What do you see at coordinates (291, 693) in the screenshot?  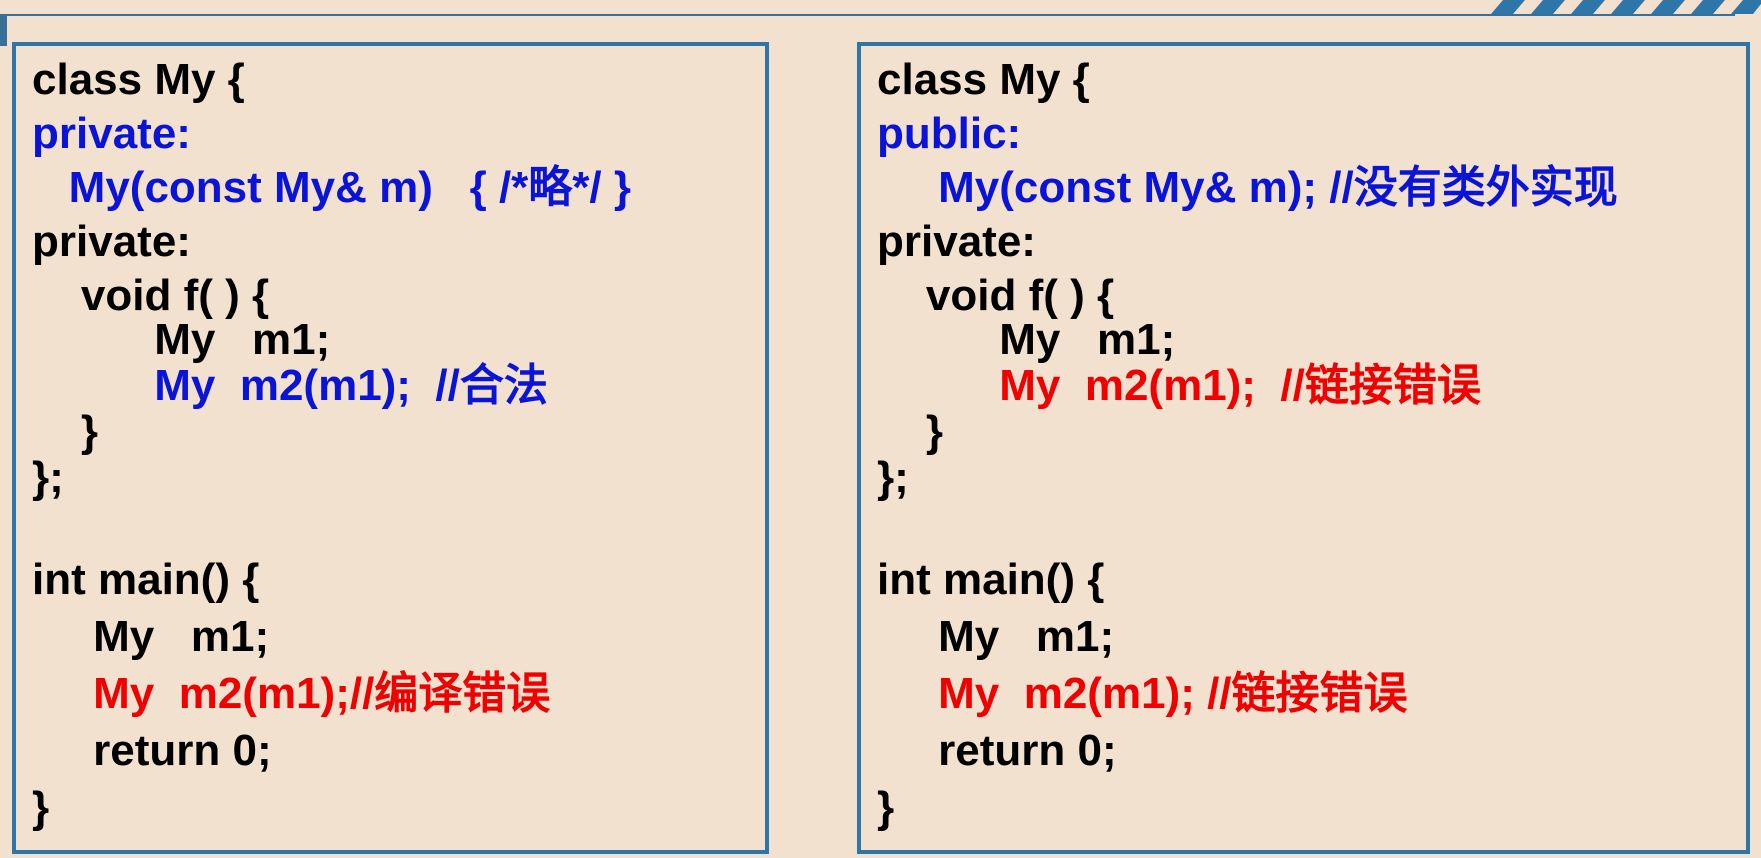 I see `code-line: My m2(m1);//编译错误` at bounding box center [291, 693].